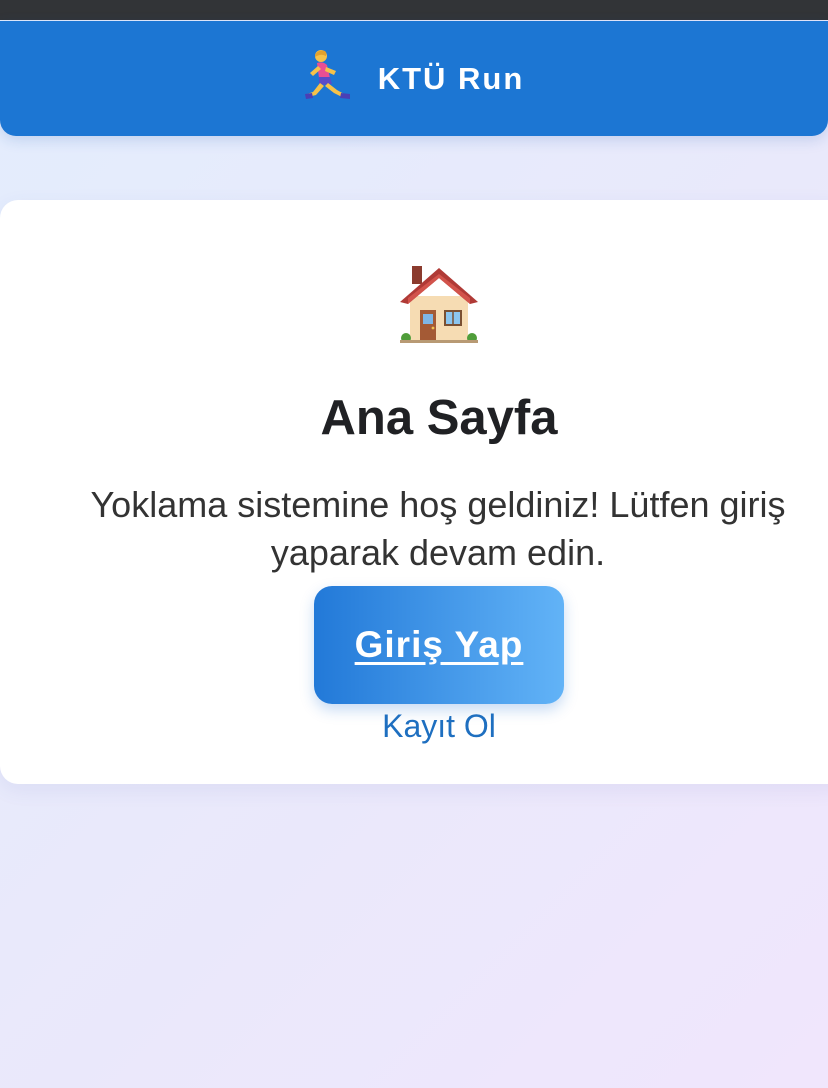 This screenshot has width=828, height=1088. What do you see at coordinates (330, 78) in the screenshot?
I see `runner-icon` at bounding box center [330, 78].